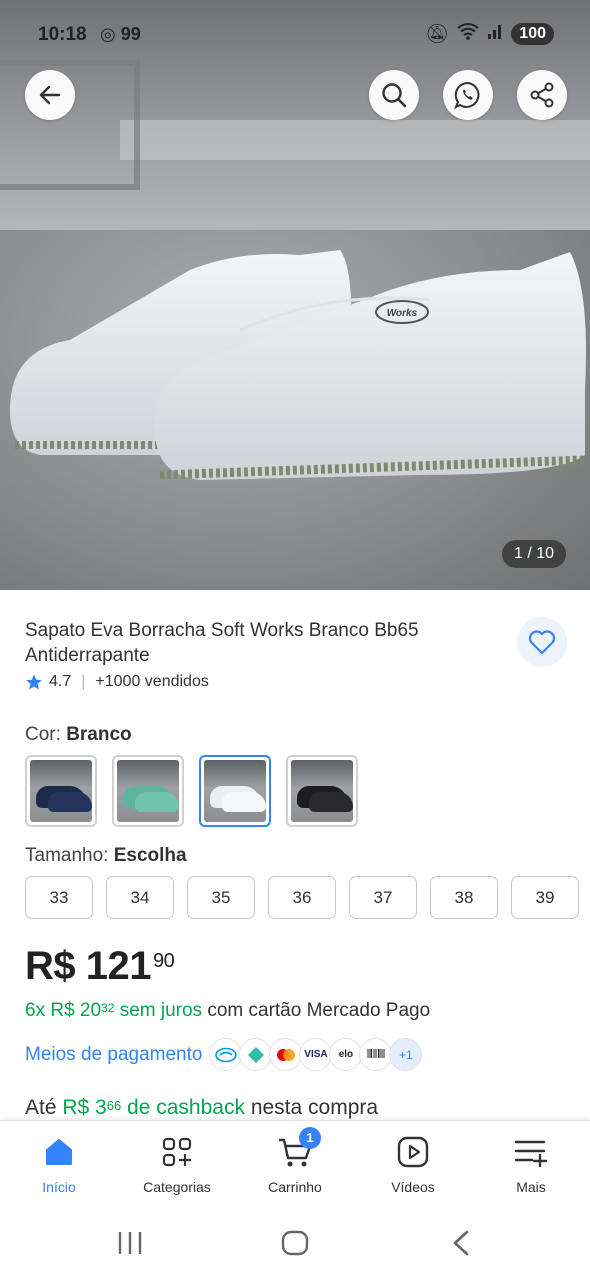 This screenshot has width=590, height=1280. I want to click on nav-categories-label: Categorias, so click(177, 1187).